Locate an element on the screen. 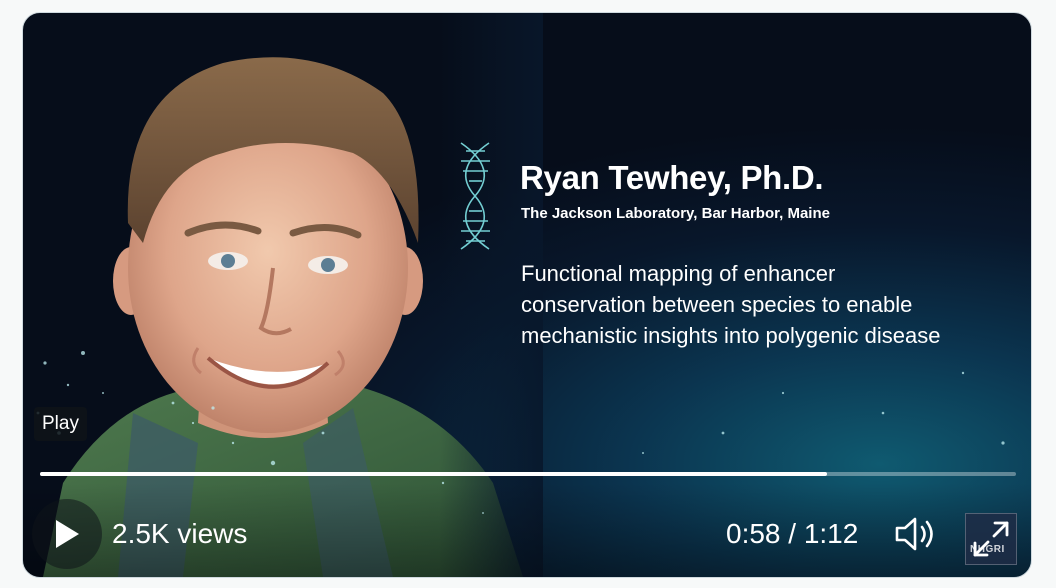  view-count: 2.5K views is located at coordinates (180, 533).